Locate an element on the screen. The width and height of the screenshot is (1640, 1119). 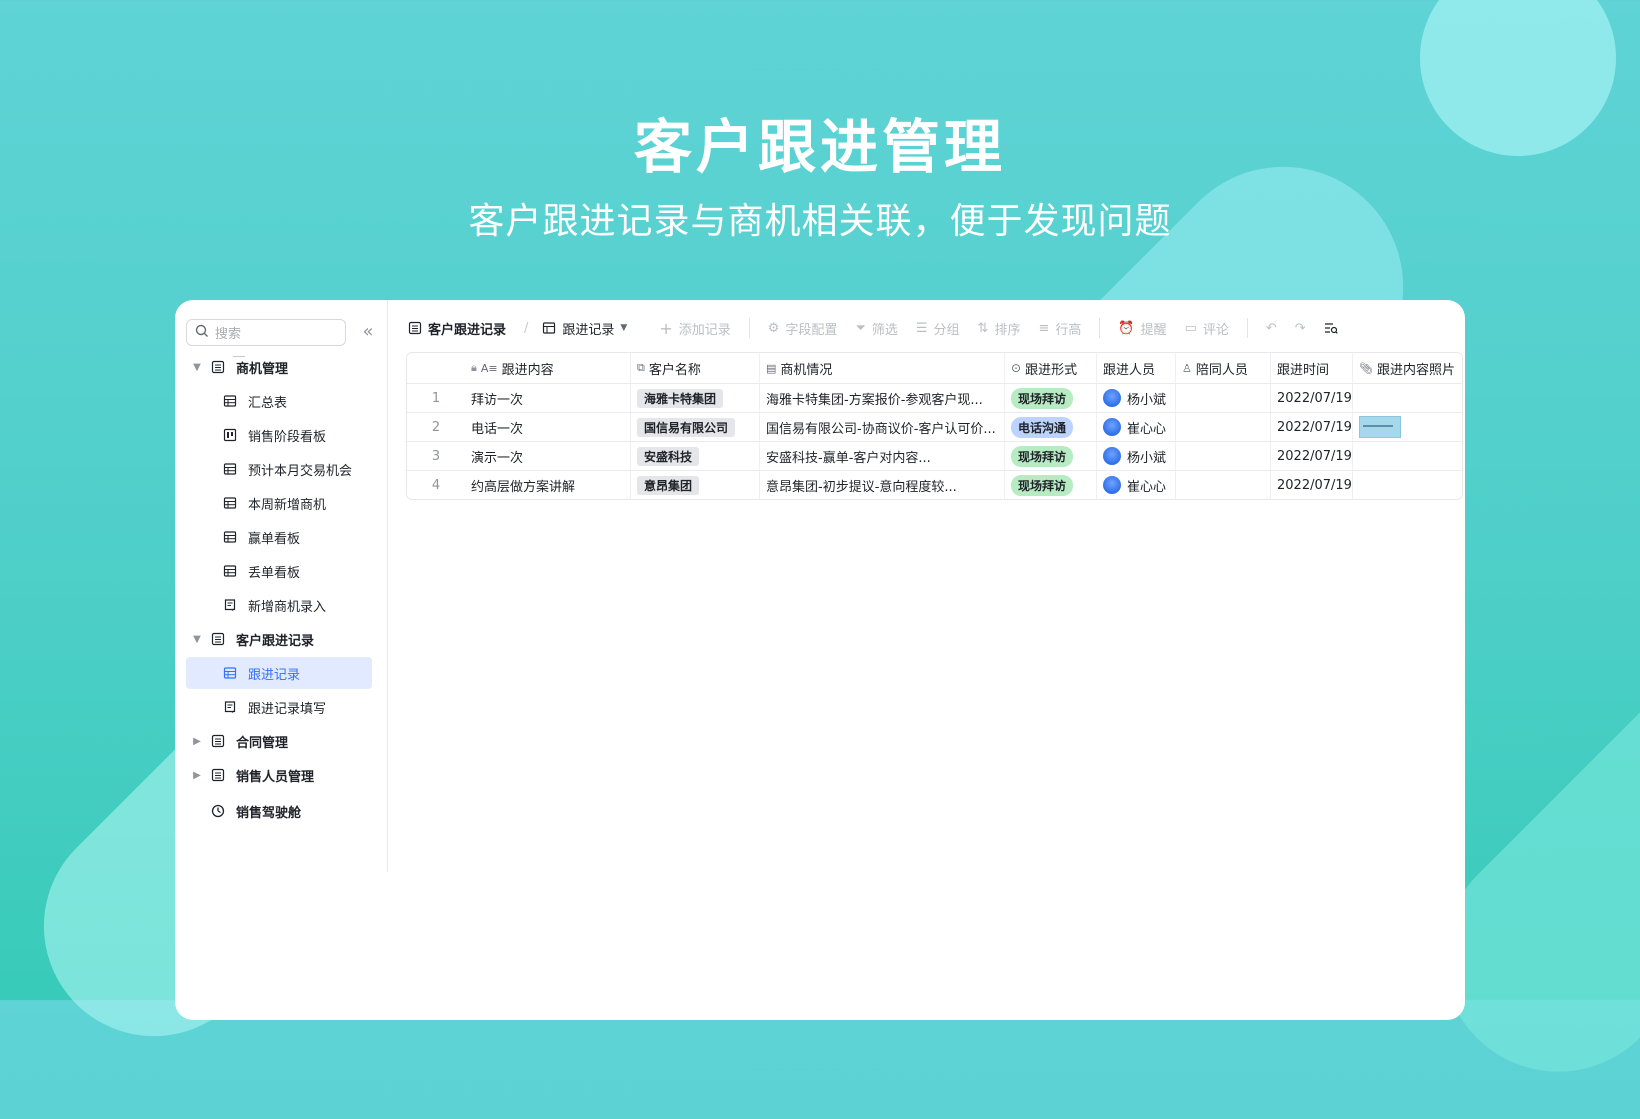
sidebar-item: 本周新增商机 is located at coordinates (279, 503).